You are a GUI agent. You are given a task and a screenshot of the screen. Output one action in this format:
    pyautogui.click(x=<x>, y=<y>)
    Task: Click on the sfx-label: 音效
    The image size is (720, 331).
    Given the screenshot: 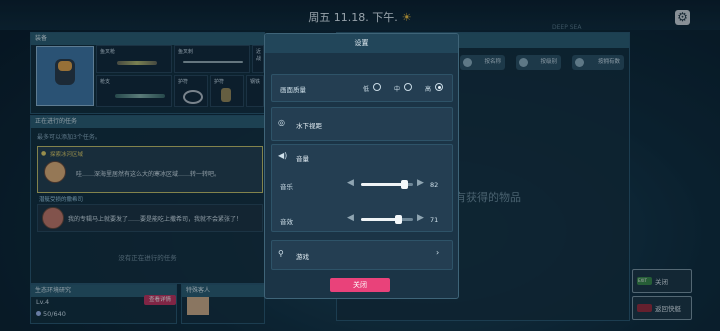 What is the action you would take?
    pyautogui.click(x=286, y=222)
    